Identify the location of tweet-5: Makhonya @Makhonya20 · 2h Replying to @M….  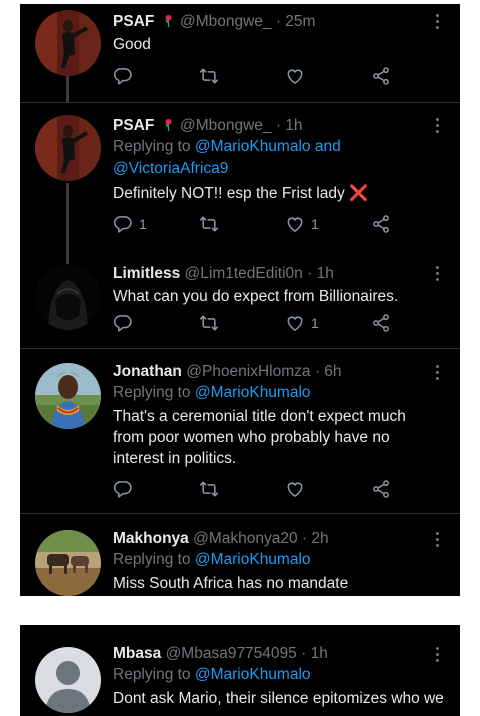
(240, 555).